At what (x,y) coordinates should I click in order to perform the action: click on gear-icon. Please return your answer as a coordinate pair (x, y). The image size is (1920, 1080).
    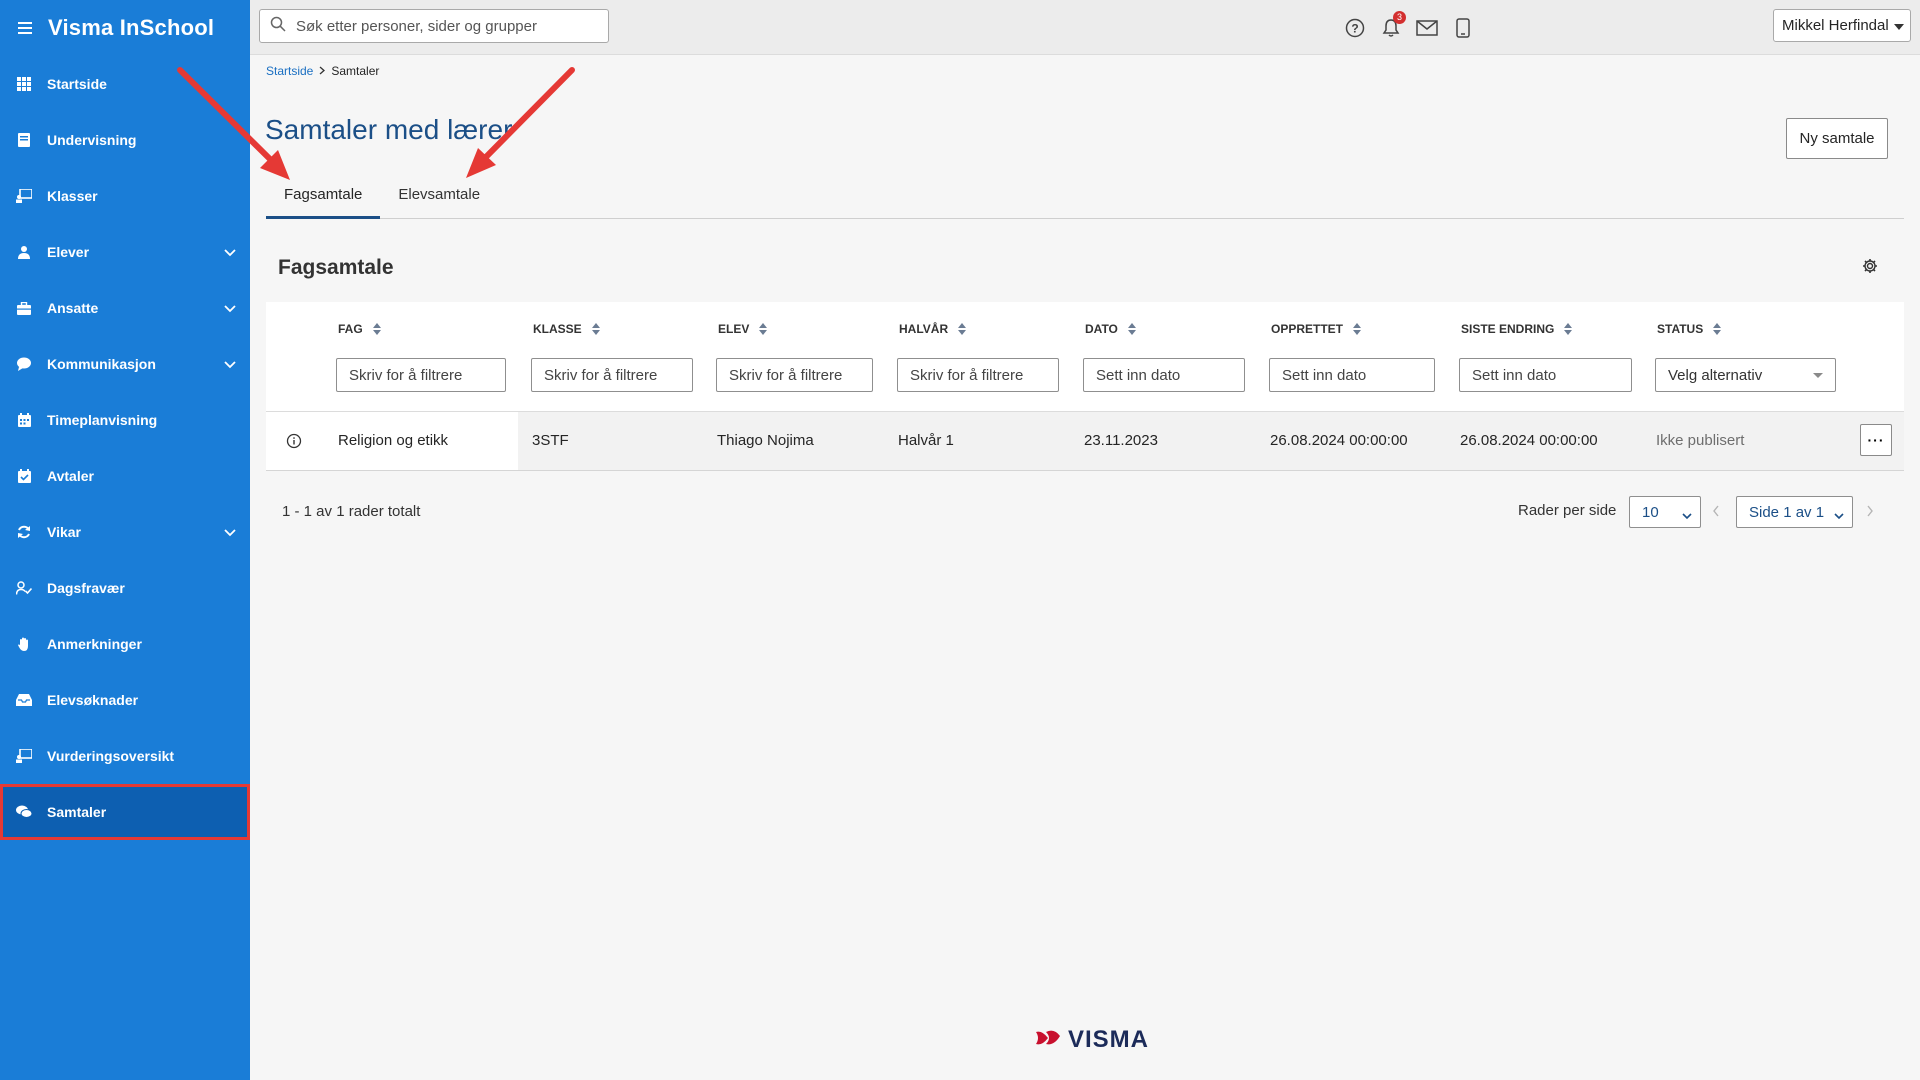
    Looking at the image, I should click on (1870, 268).